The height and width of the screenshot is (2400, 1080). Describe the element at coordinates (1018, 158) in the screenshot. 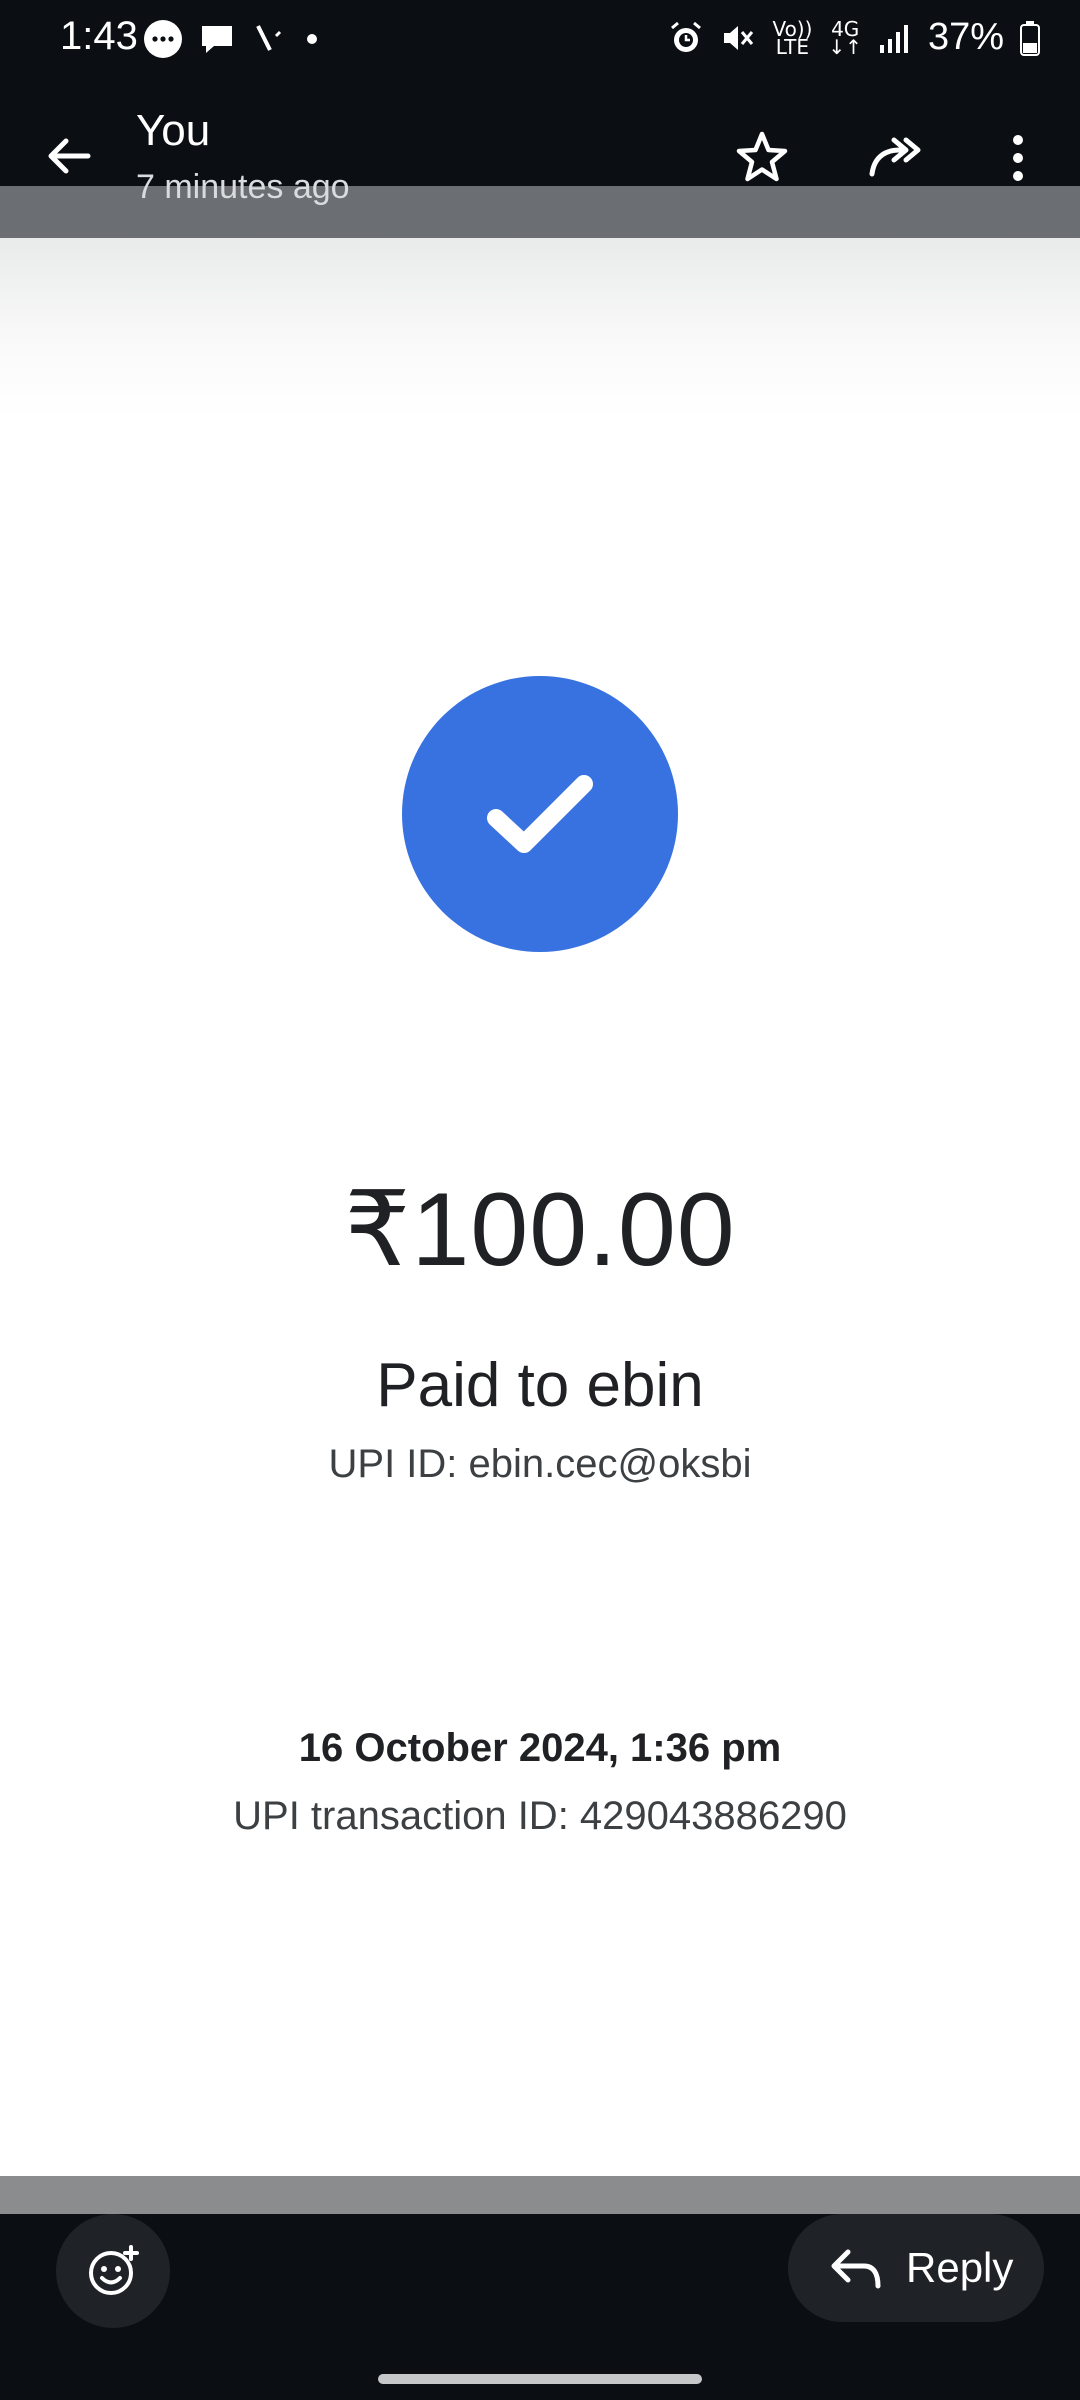

I see `more-options-icon` at that location.